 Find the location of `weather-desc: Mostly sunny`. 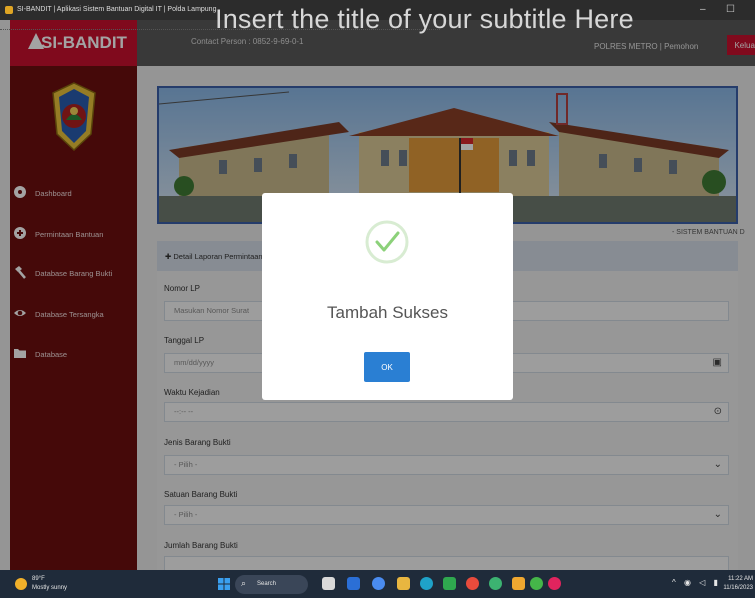

weather-desc: Mostly sunny is located at coordinates (50, 588).